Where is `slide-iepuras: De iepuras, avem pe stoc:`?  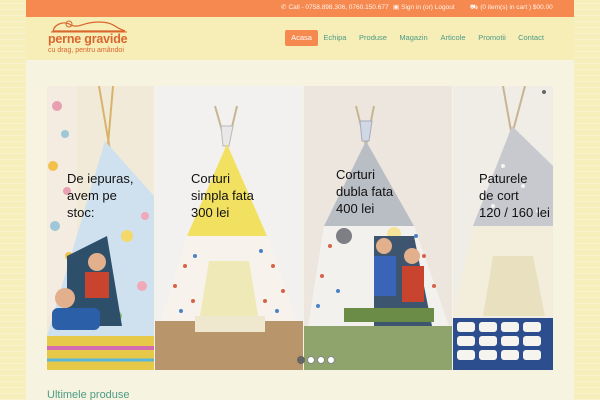 slide-iepuras: De iepuras, avem pe stoc: is located at coordinates (100, 228).